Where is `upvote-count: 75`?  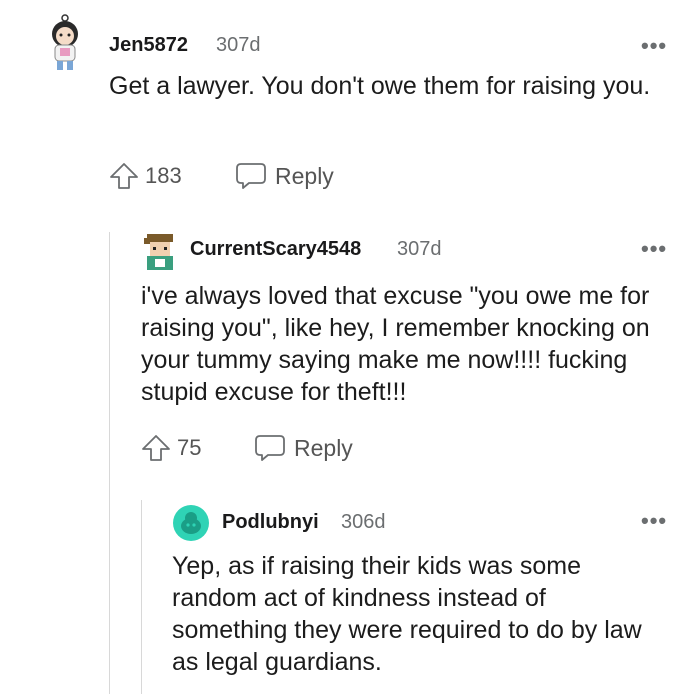
upvote-count: 75 is located at coordinates (189, 447).